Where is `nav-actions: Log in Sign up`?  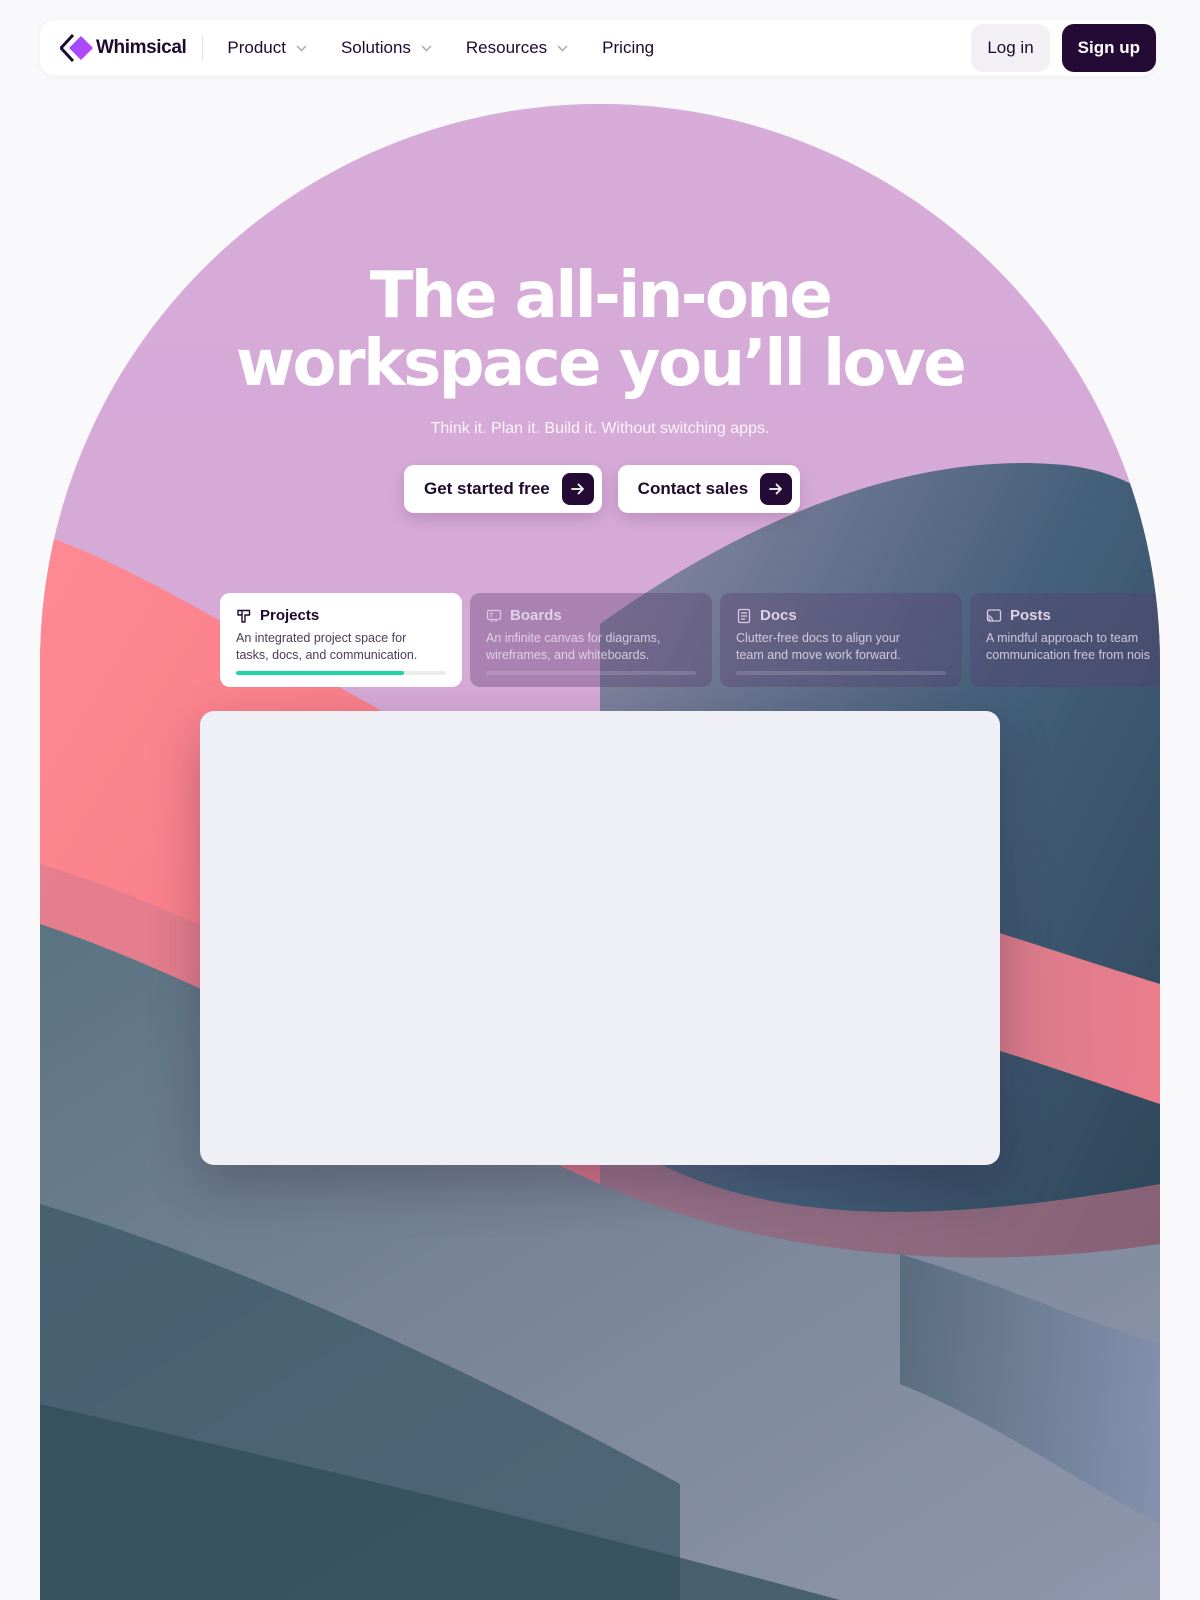 nav-actions: Log in Sign up is located at coordinates (1063, 48).